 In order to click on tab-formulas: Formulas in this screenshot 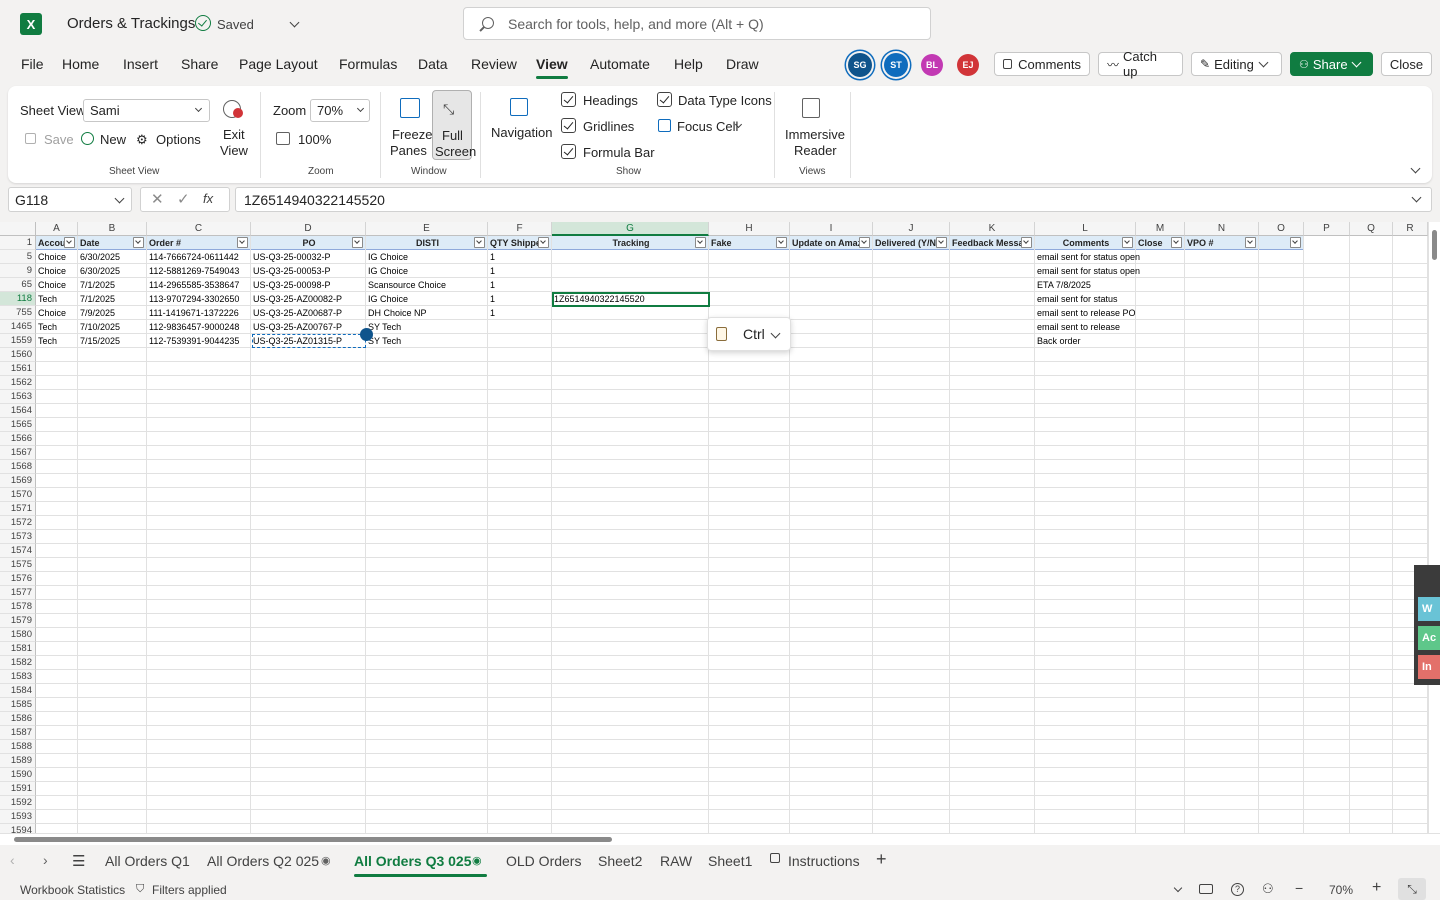, I will do `click(368, 64)`.